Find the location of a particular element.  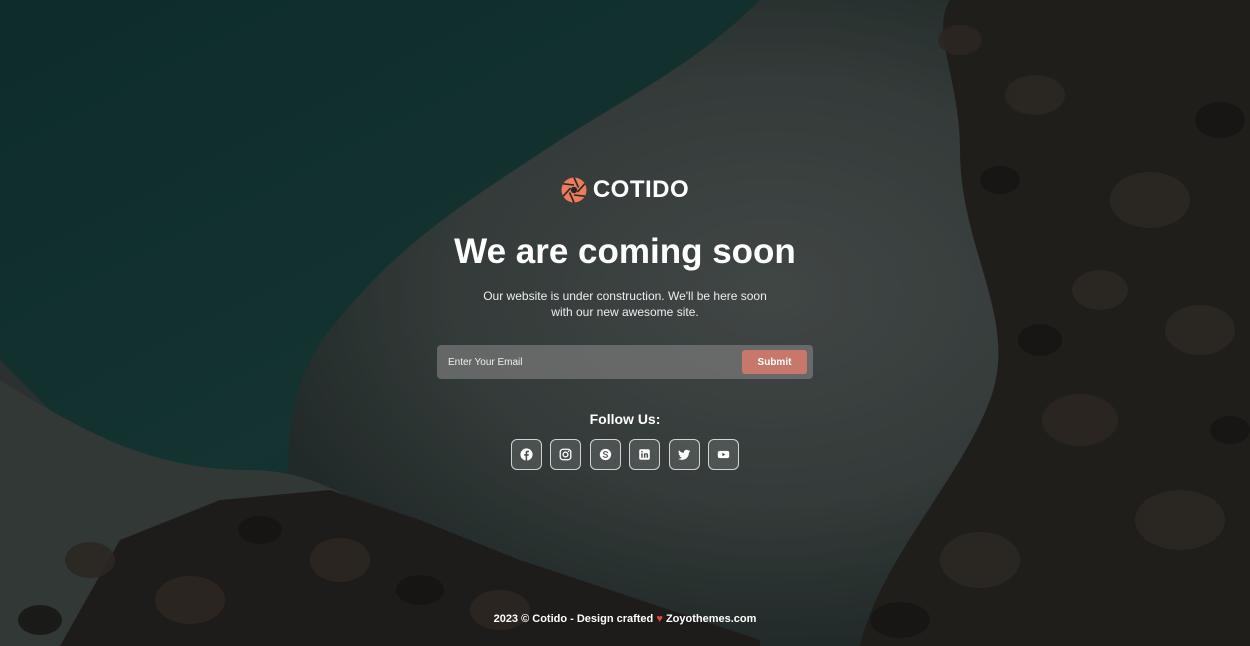

brand-name: COTIDO is located at coordinates (641, 189).